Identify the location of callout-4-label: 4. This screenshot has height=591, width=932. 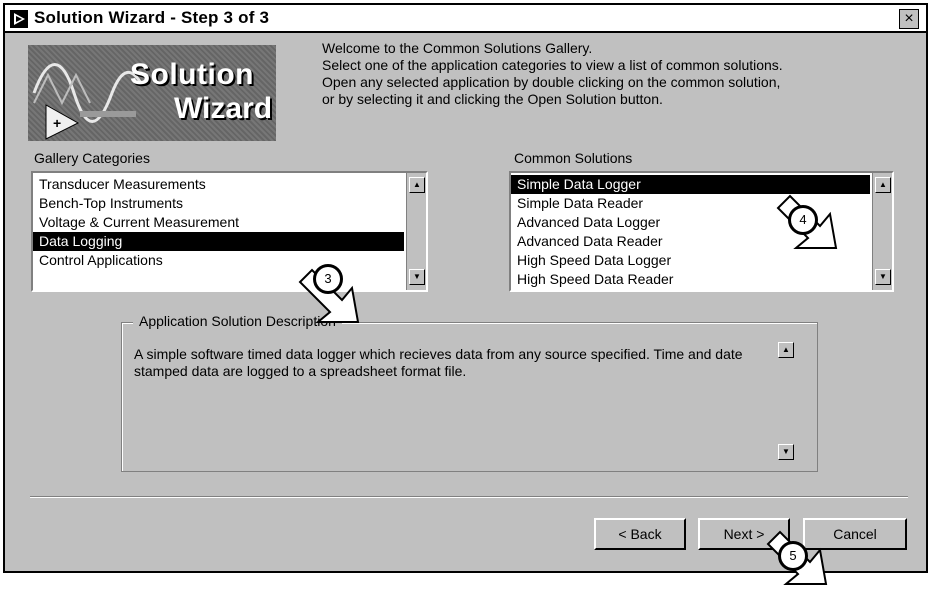
(803, 220).